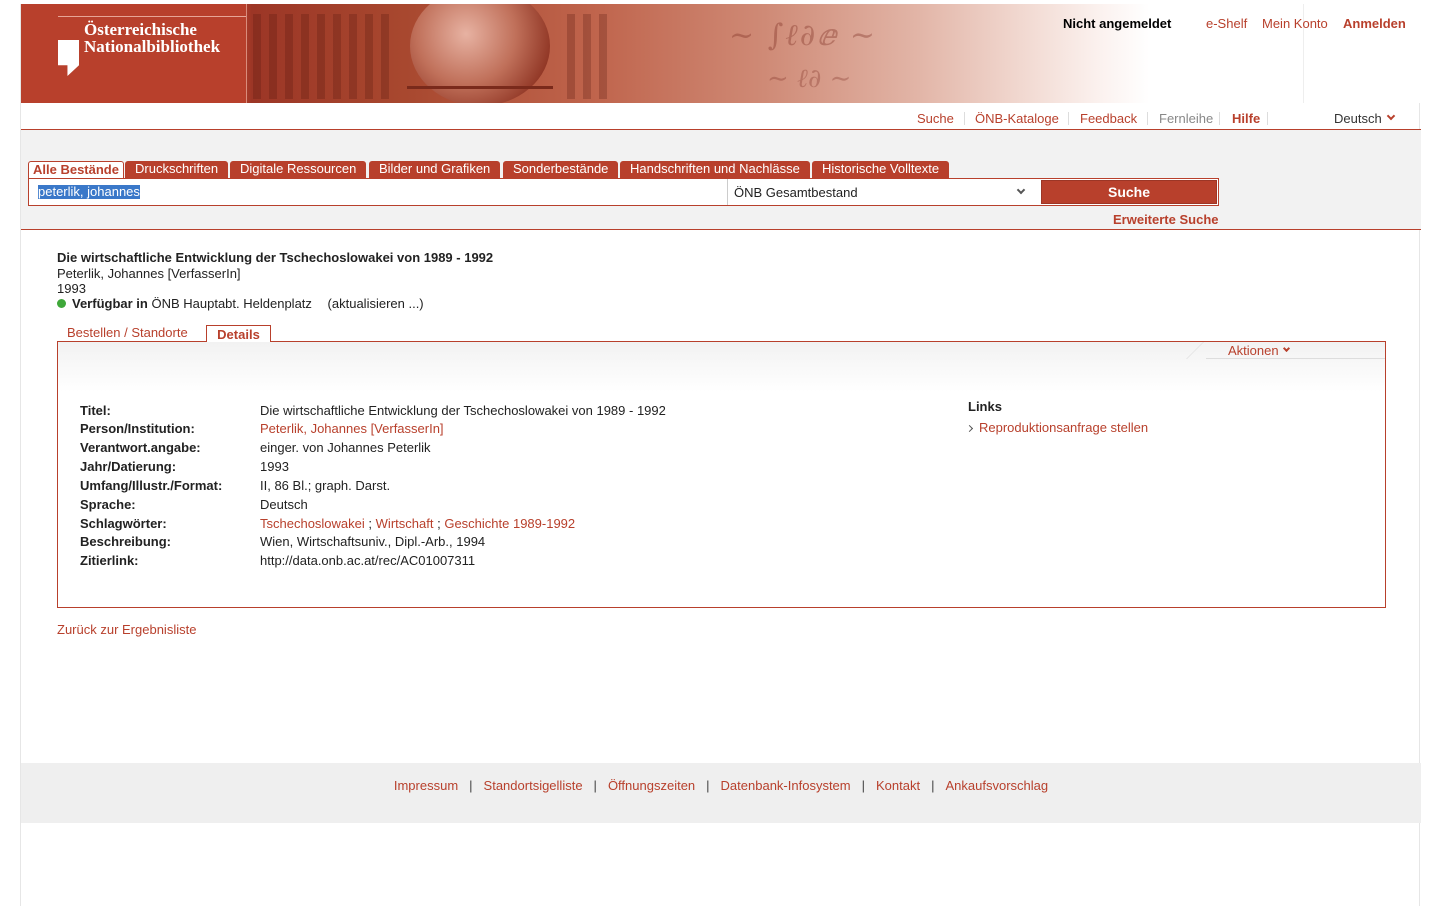 This screenshot has height=906, width=1440. I want to click on field-value-jahr: 1993, so click(274, 466).